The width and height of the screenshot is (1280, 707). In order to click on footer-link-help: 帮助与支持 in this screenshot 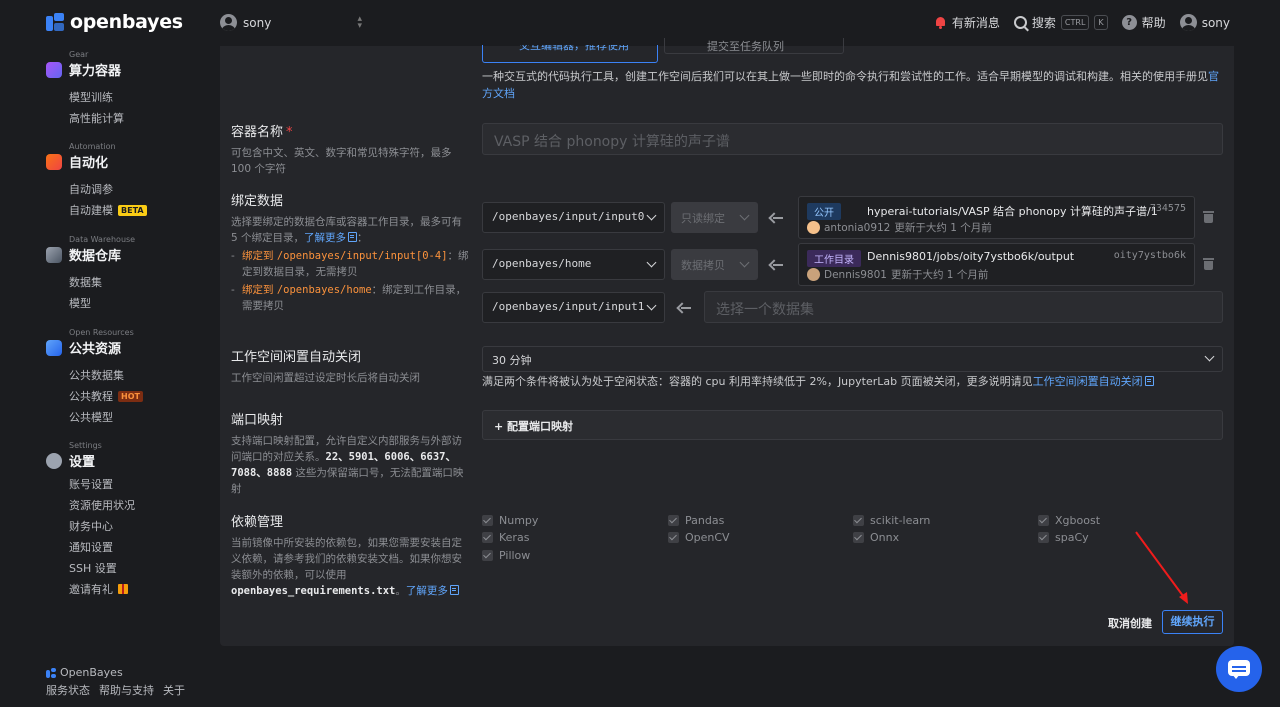, I will do `click(126, 690)`.